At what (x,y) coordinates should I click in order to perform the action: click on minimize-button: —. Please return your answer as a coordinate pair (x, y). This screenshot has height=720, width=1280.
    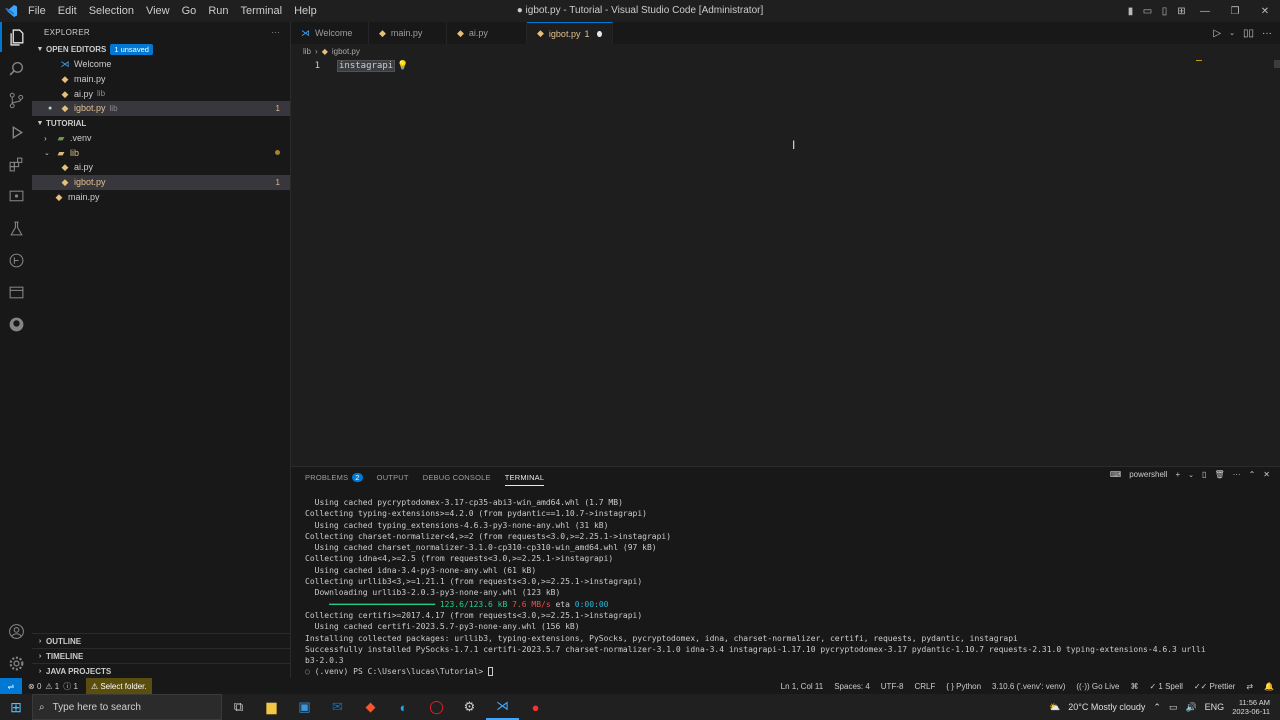
    Looking at the image, I should click on (1205, 11).